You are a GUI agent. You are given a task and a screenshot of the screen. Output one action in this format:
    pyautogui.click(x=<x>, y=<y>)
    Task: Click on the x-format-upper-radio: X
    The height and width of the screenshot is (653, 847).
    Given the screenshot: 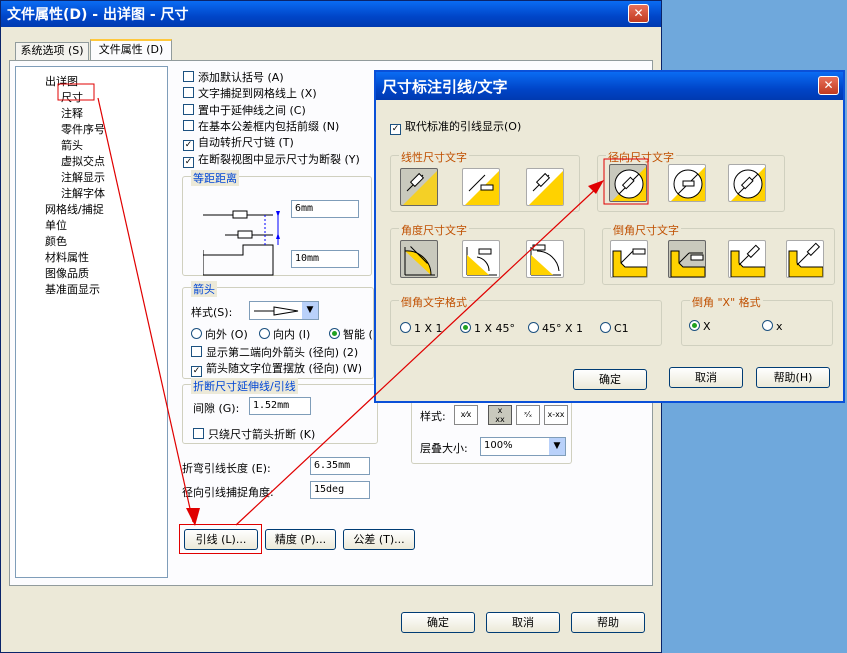 What is the action you would take?
    pyautogui.click(x=700, y=326)
    